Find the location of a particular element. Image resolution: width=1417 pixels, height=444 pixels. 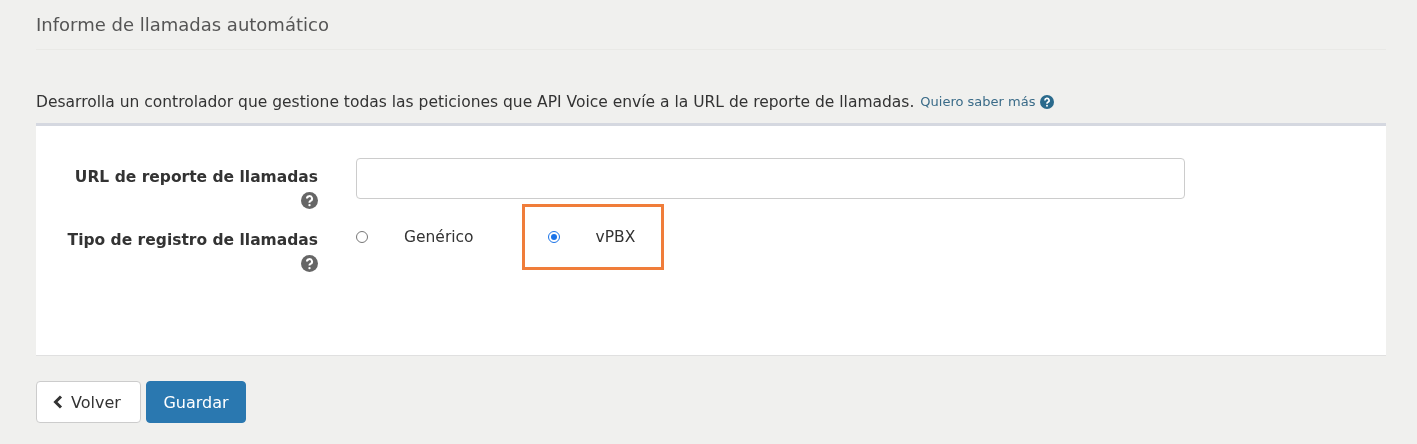

back-button: Volver is located at coordinates (88, 402).